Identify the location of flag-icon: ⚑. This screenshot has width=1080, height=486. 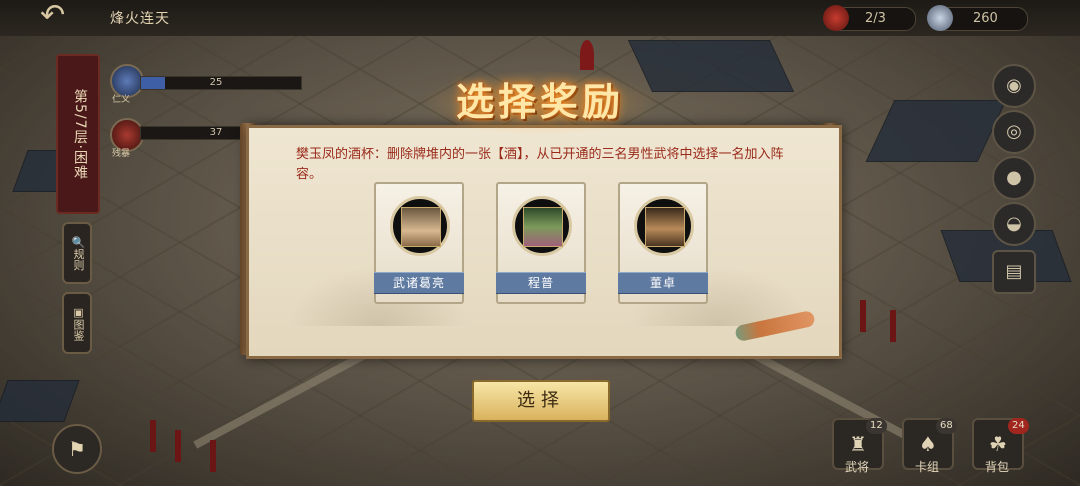
(77, 449).